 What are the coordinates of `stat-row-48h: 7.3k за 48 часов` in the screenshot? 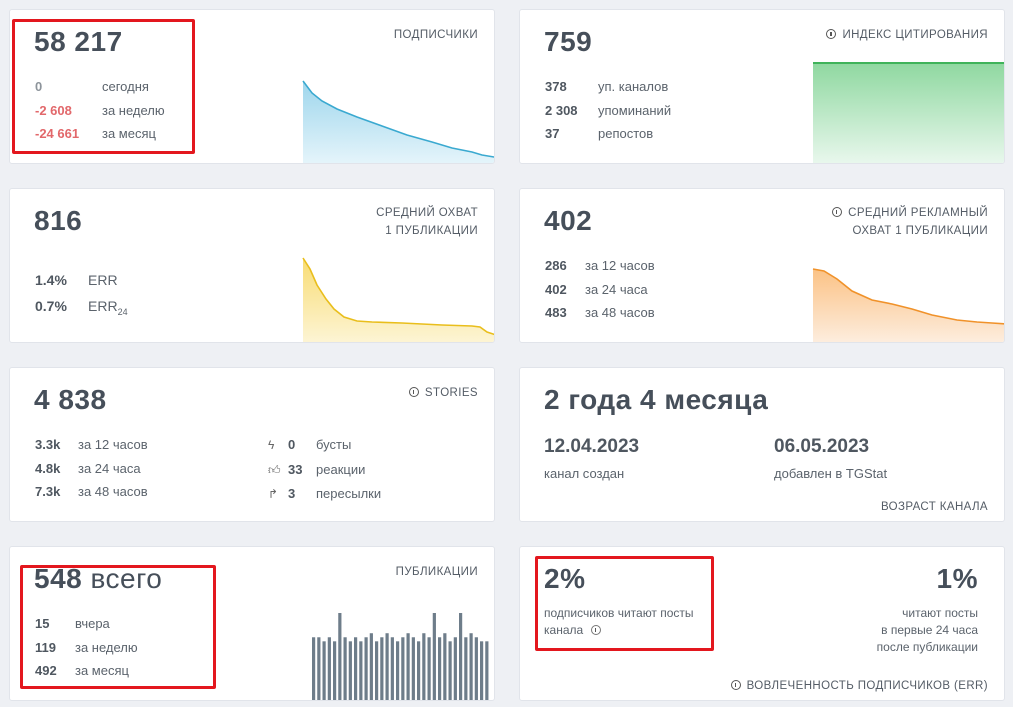 It's located at (91, 491).